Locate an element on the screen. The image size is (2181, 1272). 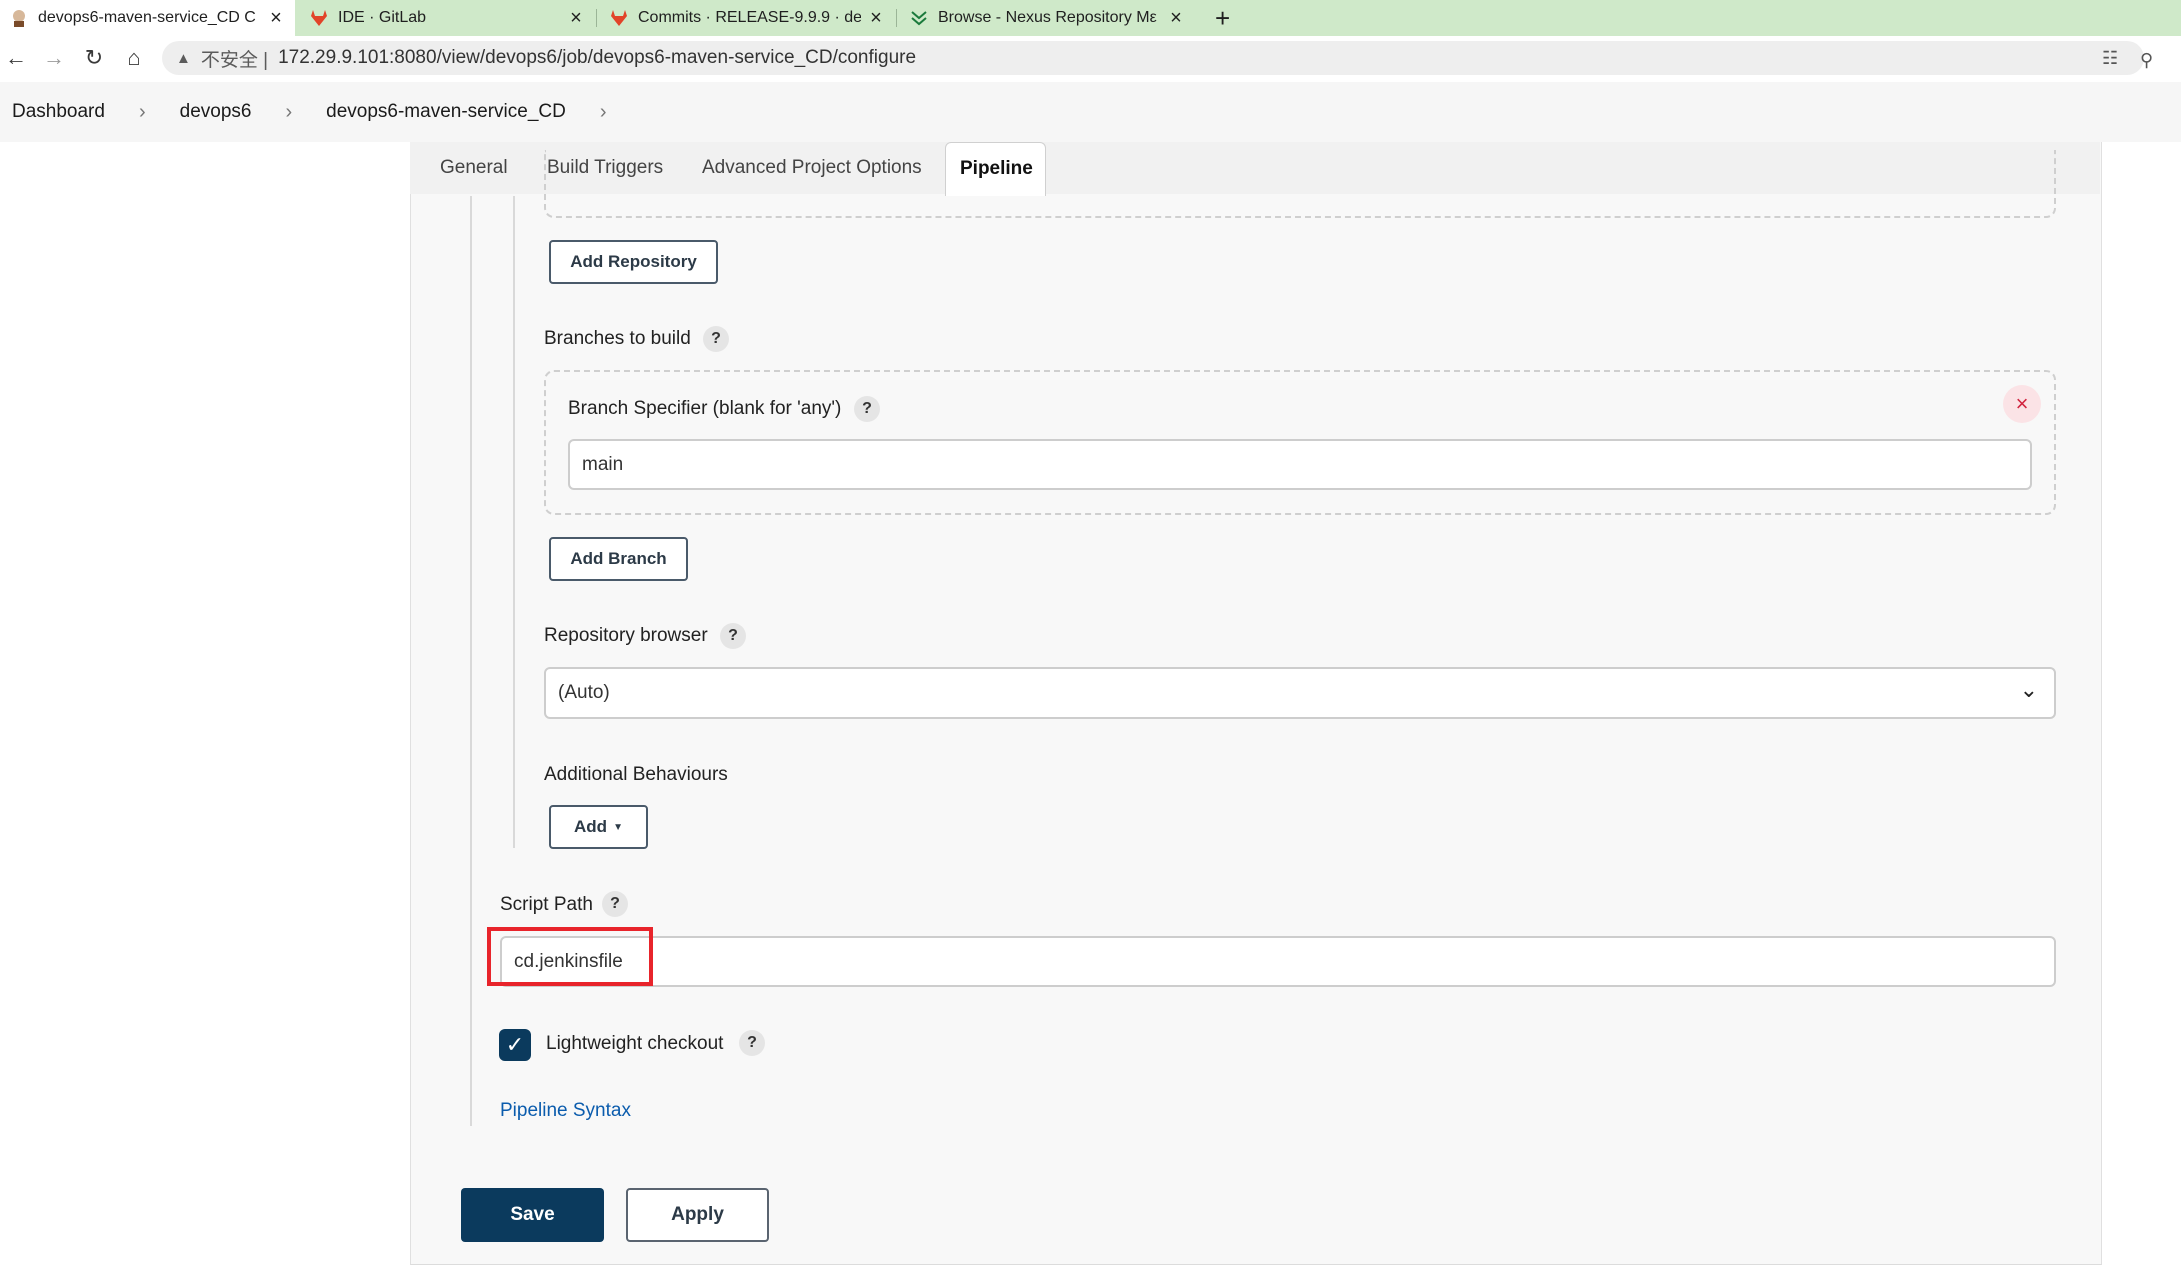
new-tab-button: + is located at coordinates (1225, 18).